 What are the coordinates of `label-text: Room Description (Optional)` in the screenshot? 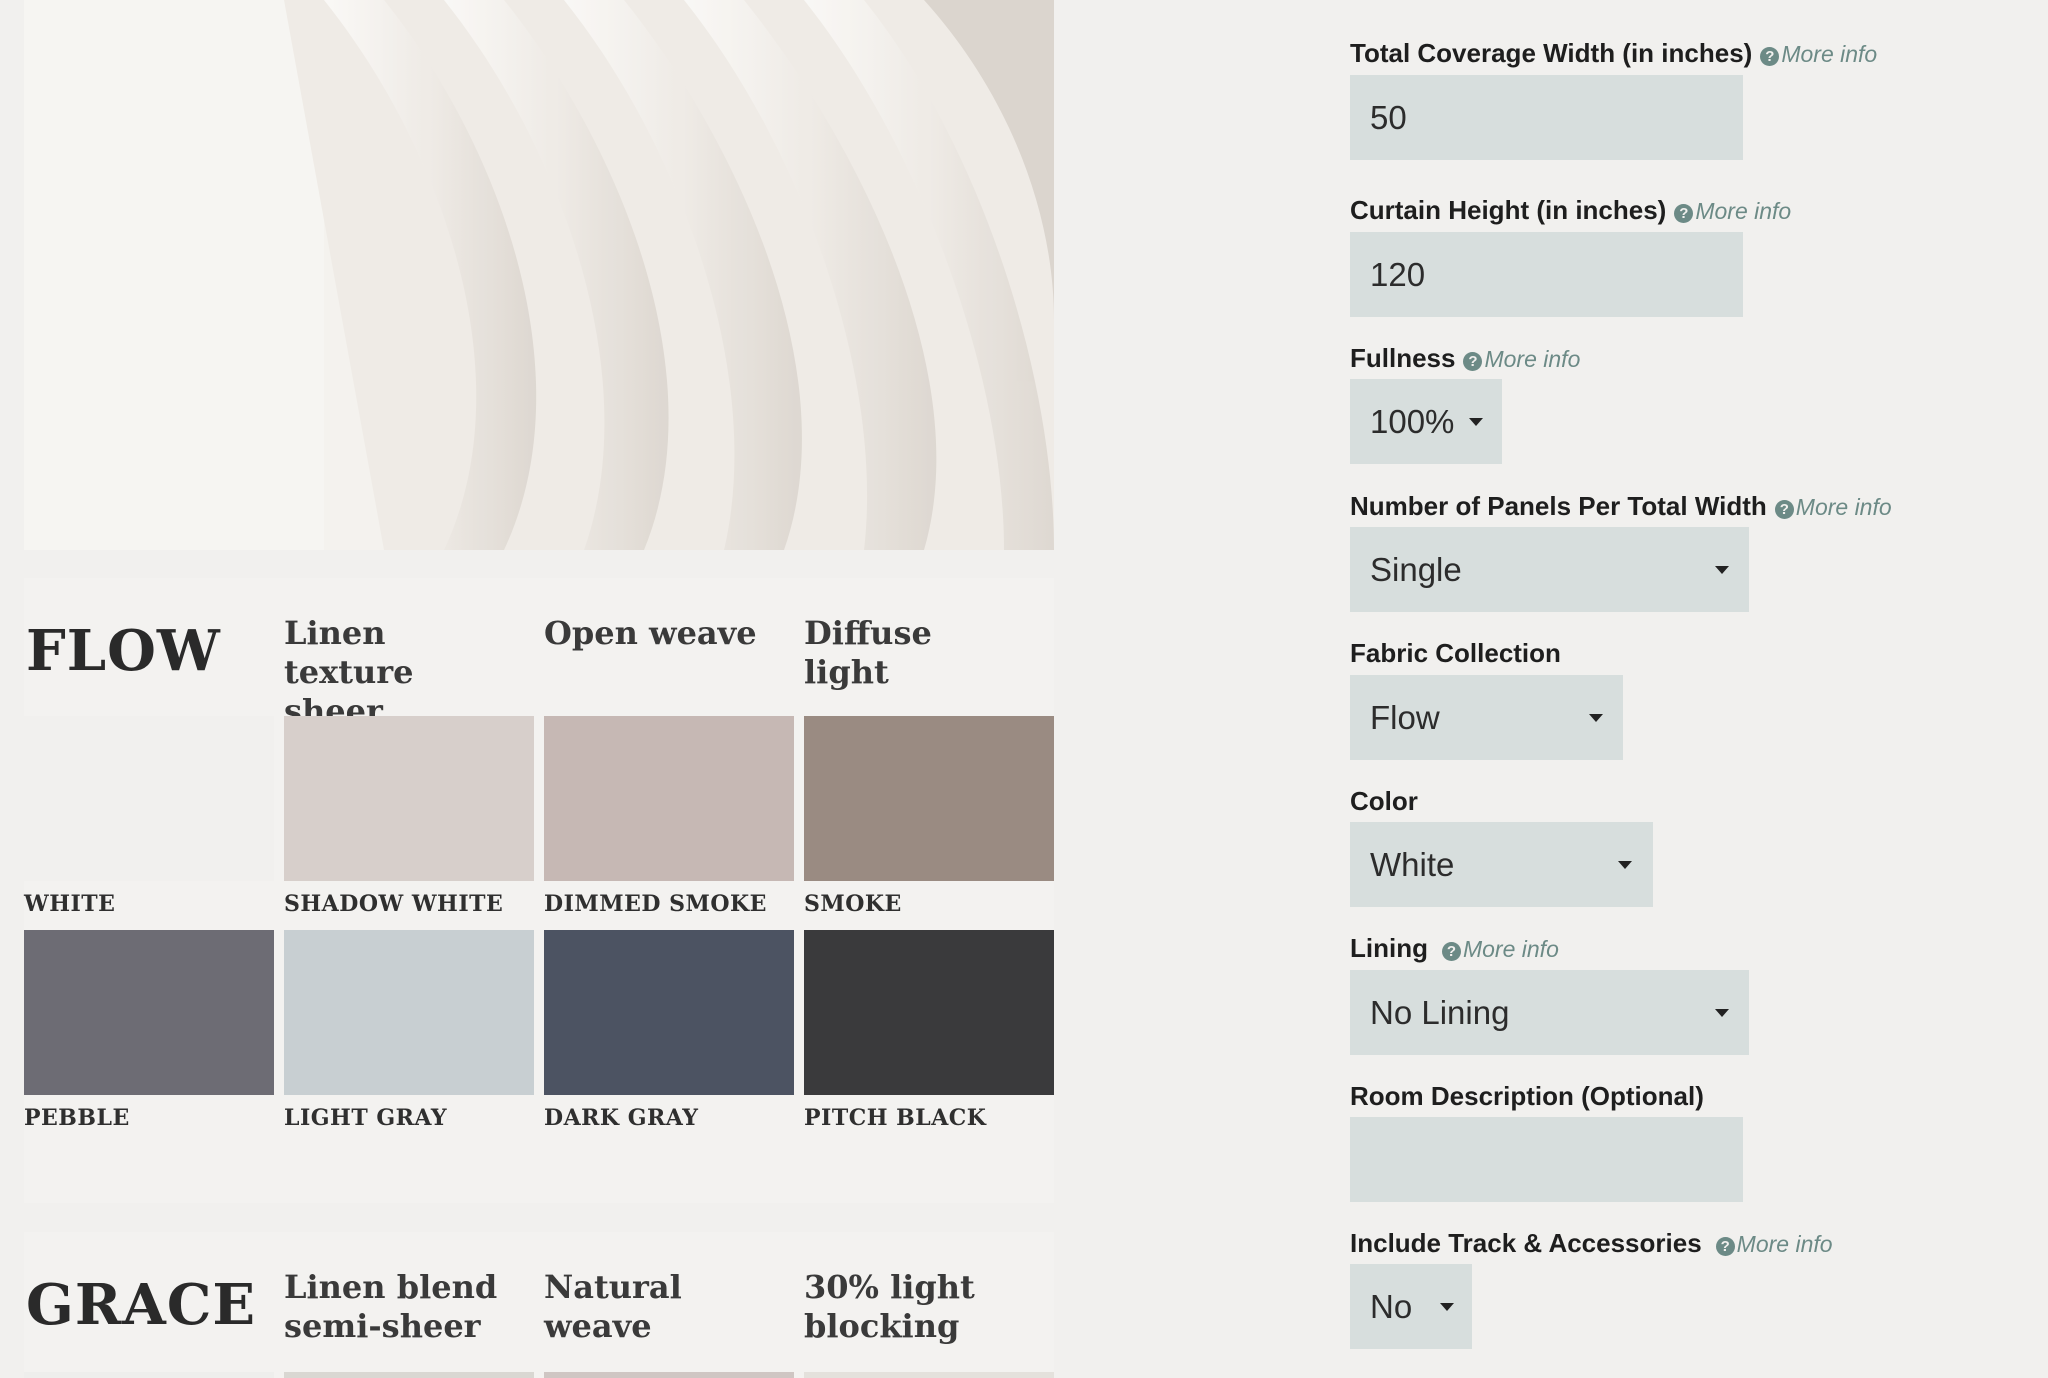 It's located at (1527, 1096).